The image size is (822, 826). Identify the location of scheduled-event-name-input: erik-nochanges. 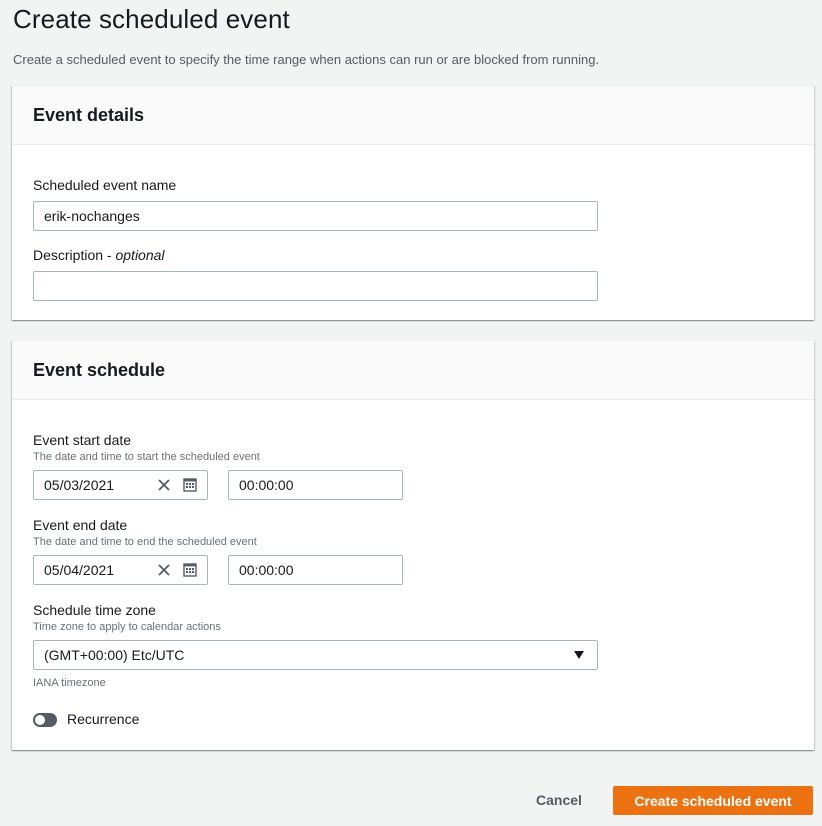
(315, 216).